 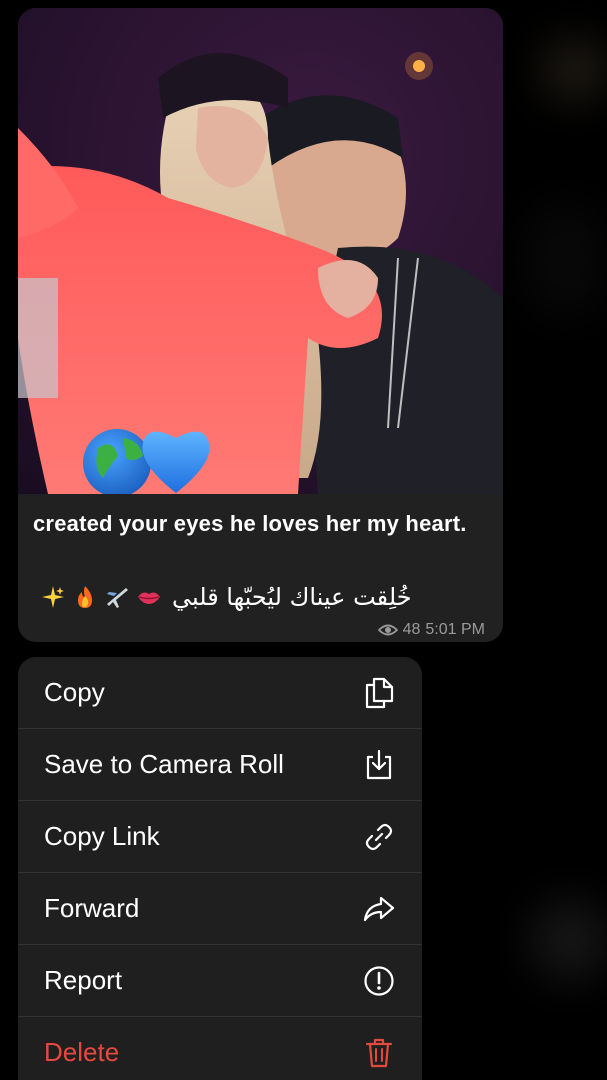 I want to click on menu-item-save-to-camera-roll: Save to Camera Roll, so click(x=220, y=765).